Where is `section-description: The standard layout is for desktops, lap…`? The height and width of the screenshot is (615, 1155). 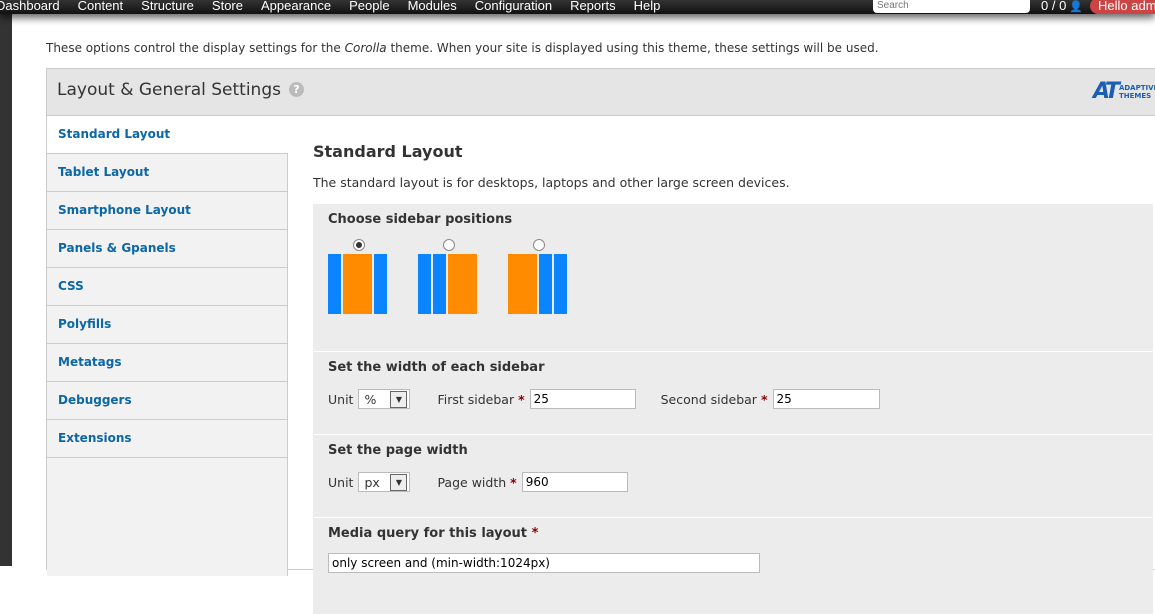
section-description: The standard layout is for desktops, lap… is located at coordinates (551, 182).